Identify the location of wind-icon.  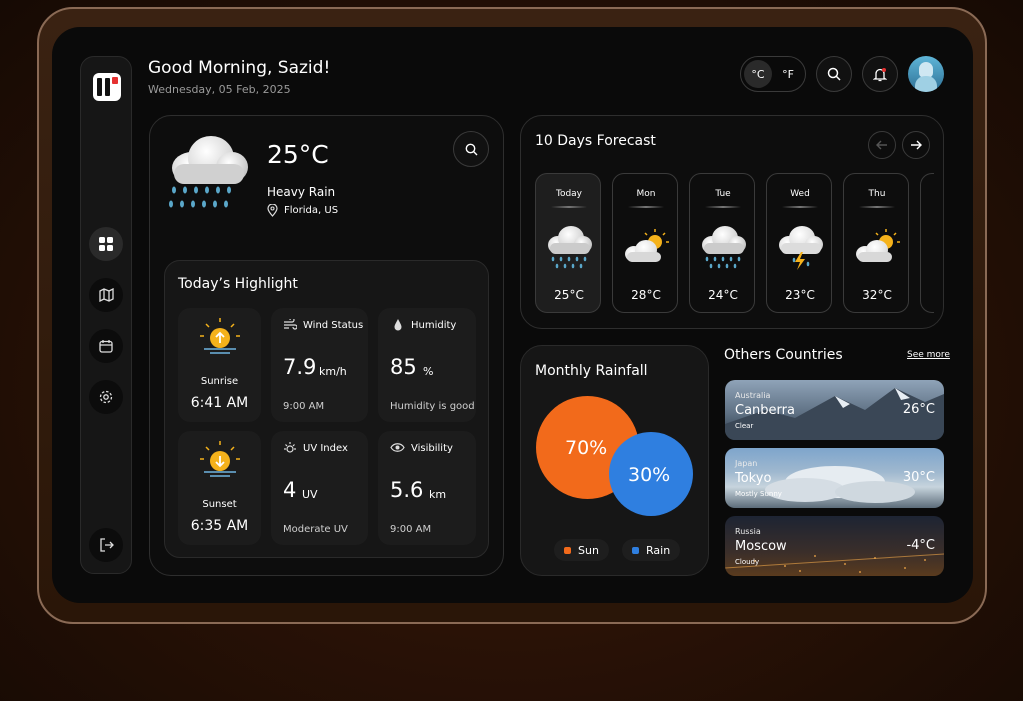
(290, 324).